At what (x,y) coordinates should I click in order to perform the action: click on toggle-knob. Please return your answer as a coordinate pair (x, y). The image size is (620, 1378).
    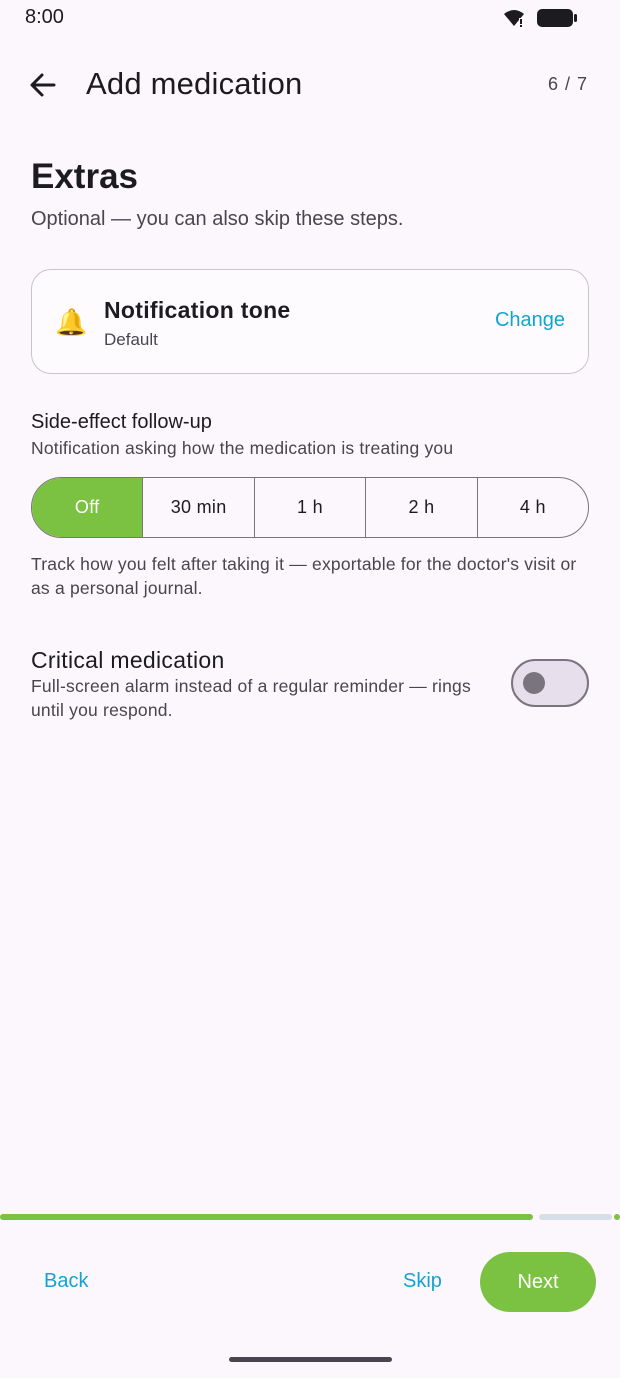
    Looking at the image, I should click on (534, 683).